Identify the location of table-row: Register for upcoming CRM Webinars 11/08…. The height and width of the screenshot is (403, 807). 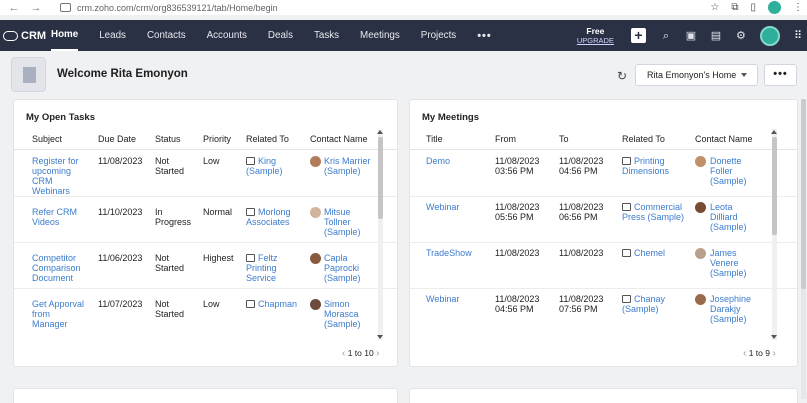
(205, 174).